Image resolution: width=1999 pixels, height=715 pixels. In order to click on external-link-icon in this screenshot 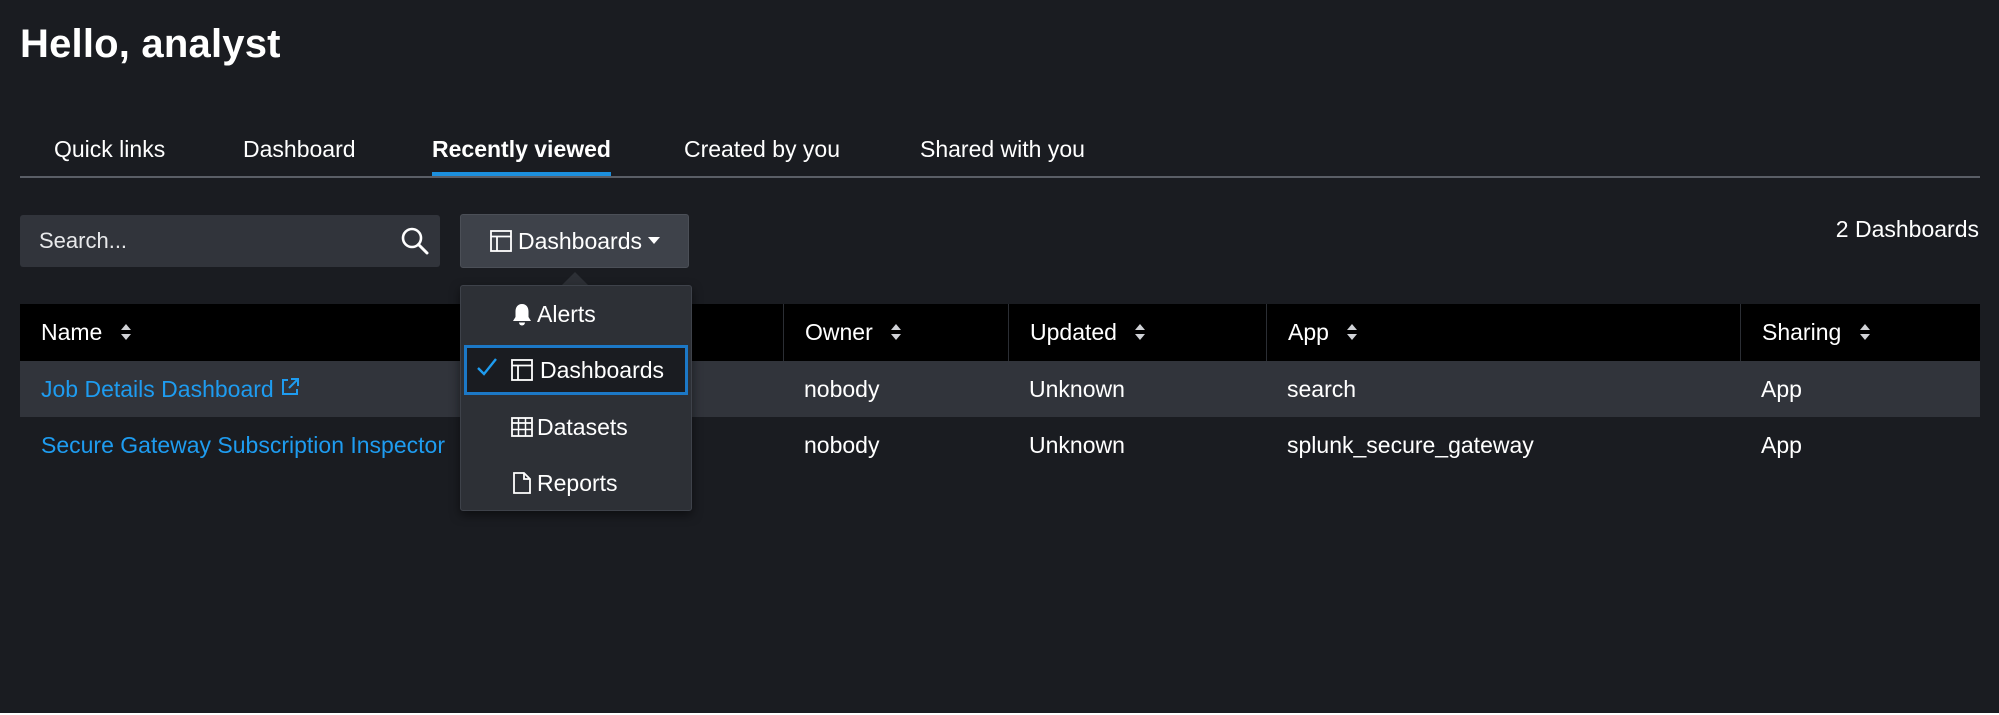, I will do `click(290, 387)`.